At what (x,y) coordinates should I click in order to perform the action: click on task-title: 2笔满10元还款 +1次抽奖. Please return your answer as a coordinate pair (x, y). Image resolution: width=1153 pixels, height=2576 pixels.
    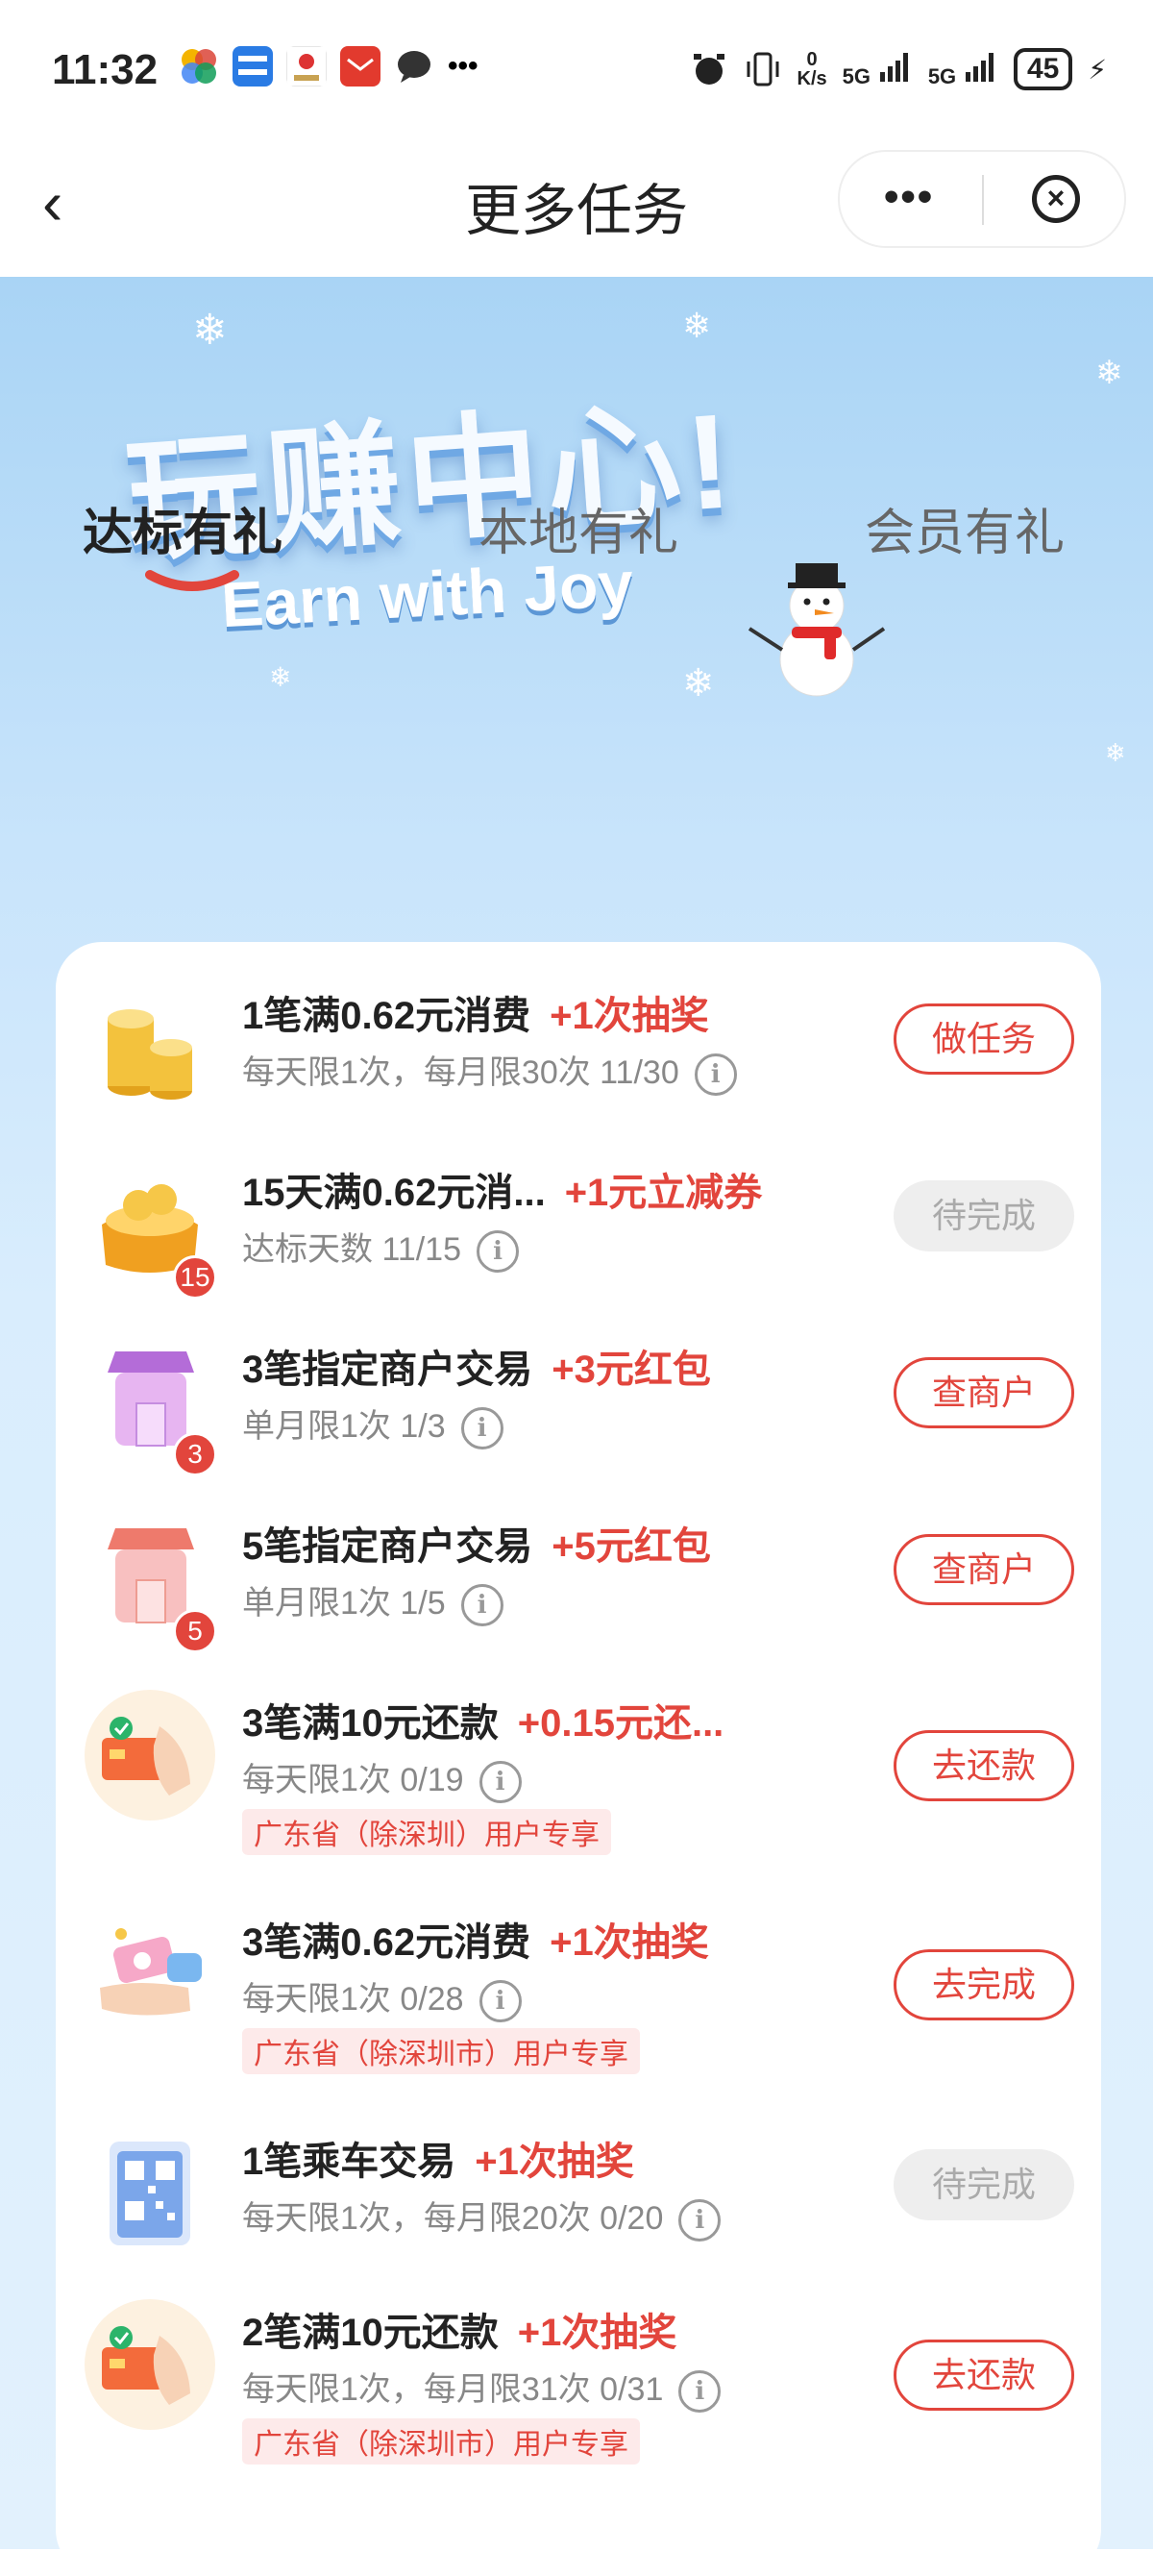
    Looking at the image, I should click on (459, 2329).